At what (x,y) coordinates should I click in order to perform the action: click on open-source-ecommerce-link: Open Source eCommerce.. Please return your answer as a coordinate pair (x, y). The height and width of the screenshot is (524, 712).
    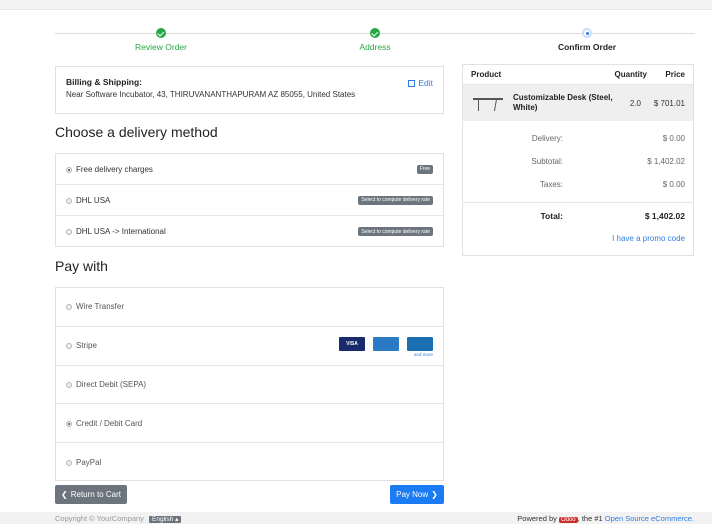
    Looking at the image, I should click on (649, 518).